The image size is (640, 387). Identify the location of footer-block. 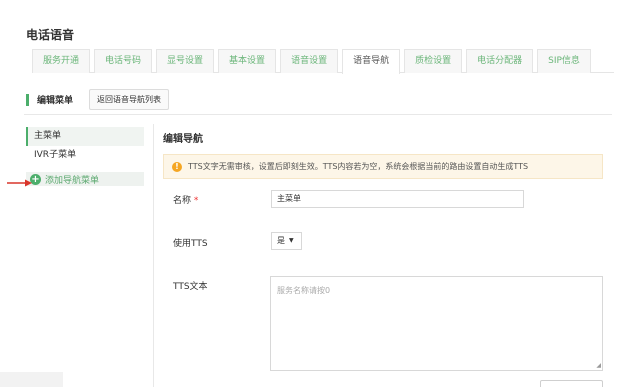
(31, 379).